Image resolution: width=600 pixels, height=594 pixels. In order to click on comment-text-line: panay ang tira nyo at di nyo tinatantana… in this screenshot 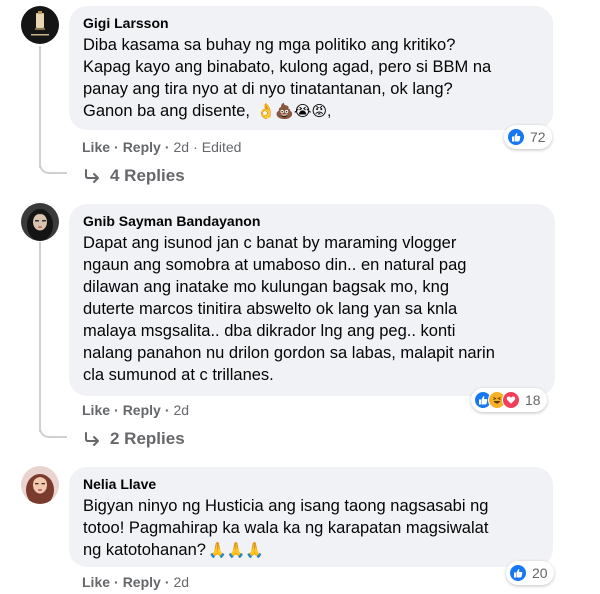, I will do `click(268, 89)`.